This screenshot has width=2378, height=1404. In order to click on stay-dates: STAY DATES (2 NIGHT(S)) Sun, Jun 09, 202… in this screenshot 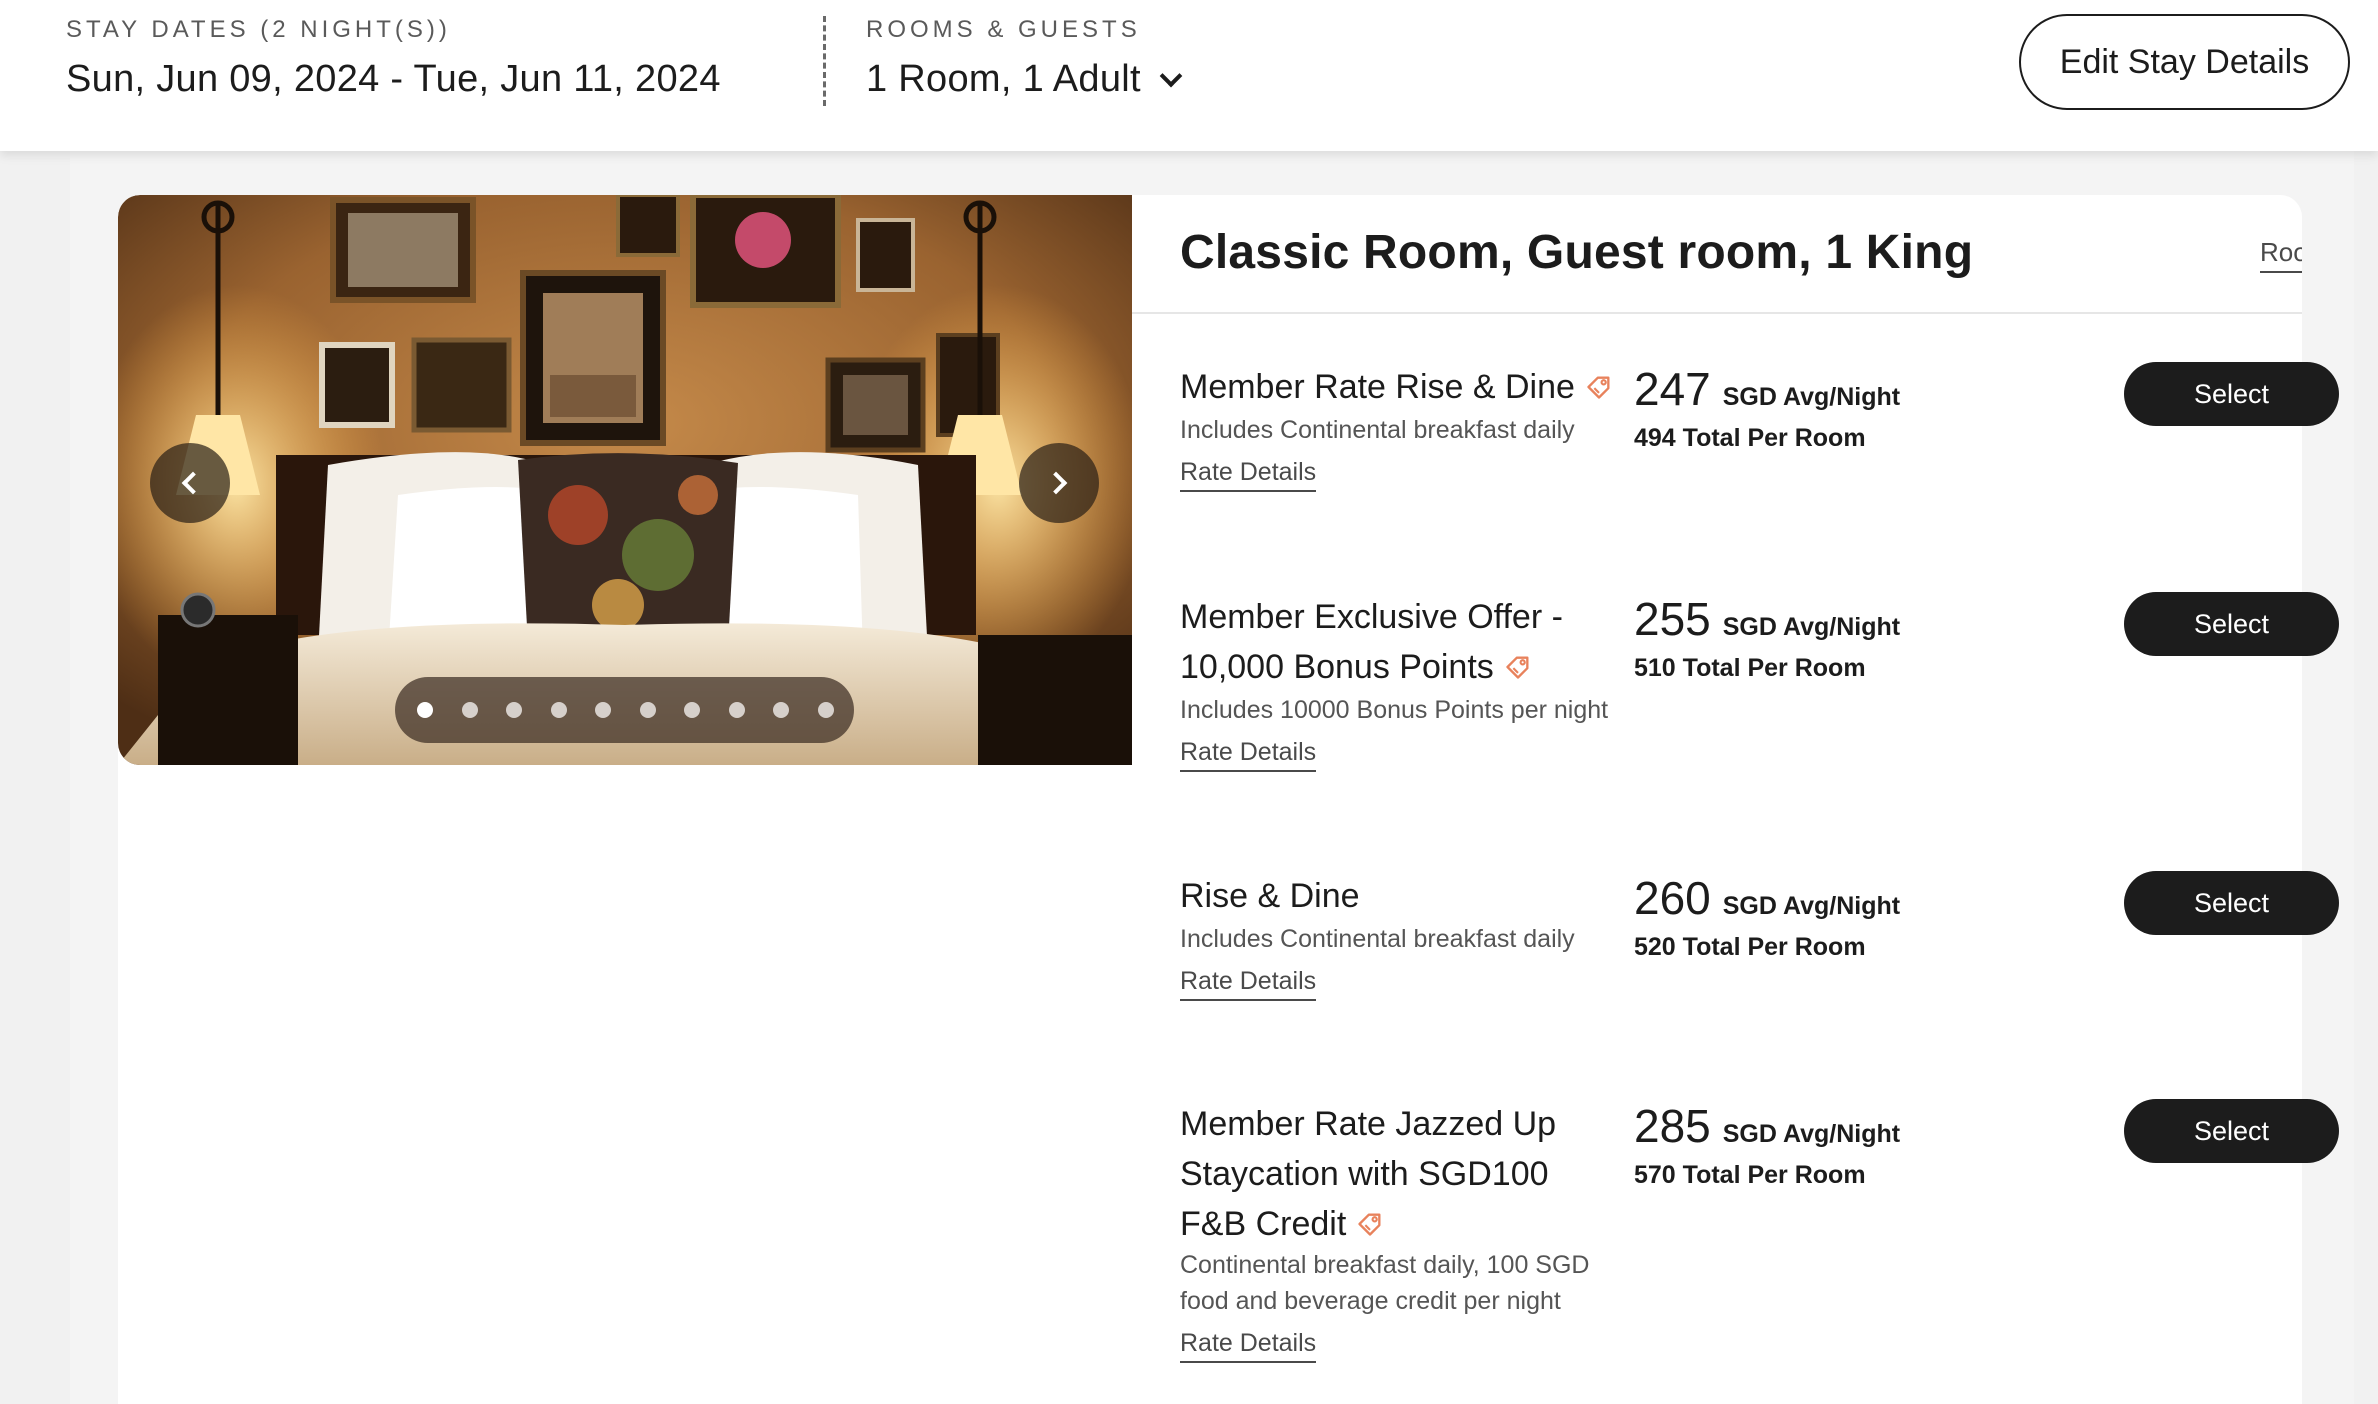, I will do `click(393, 58)`.